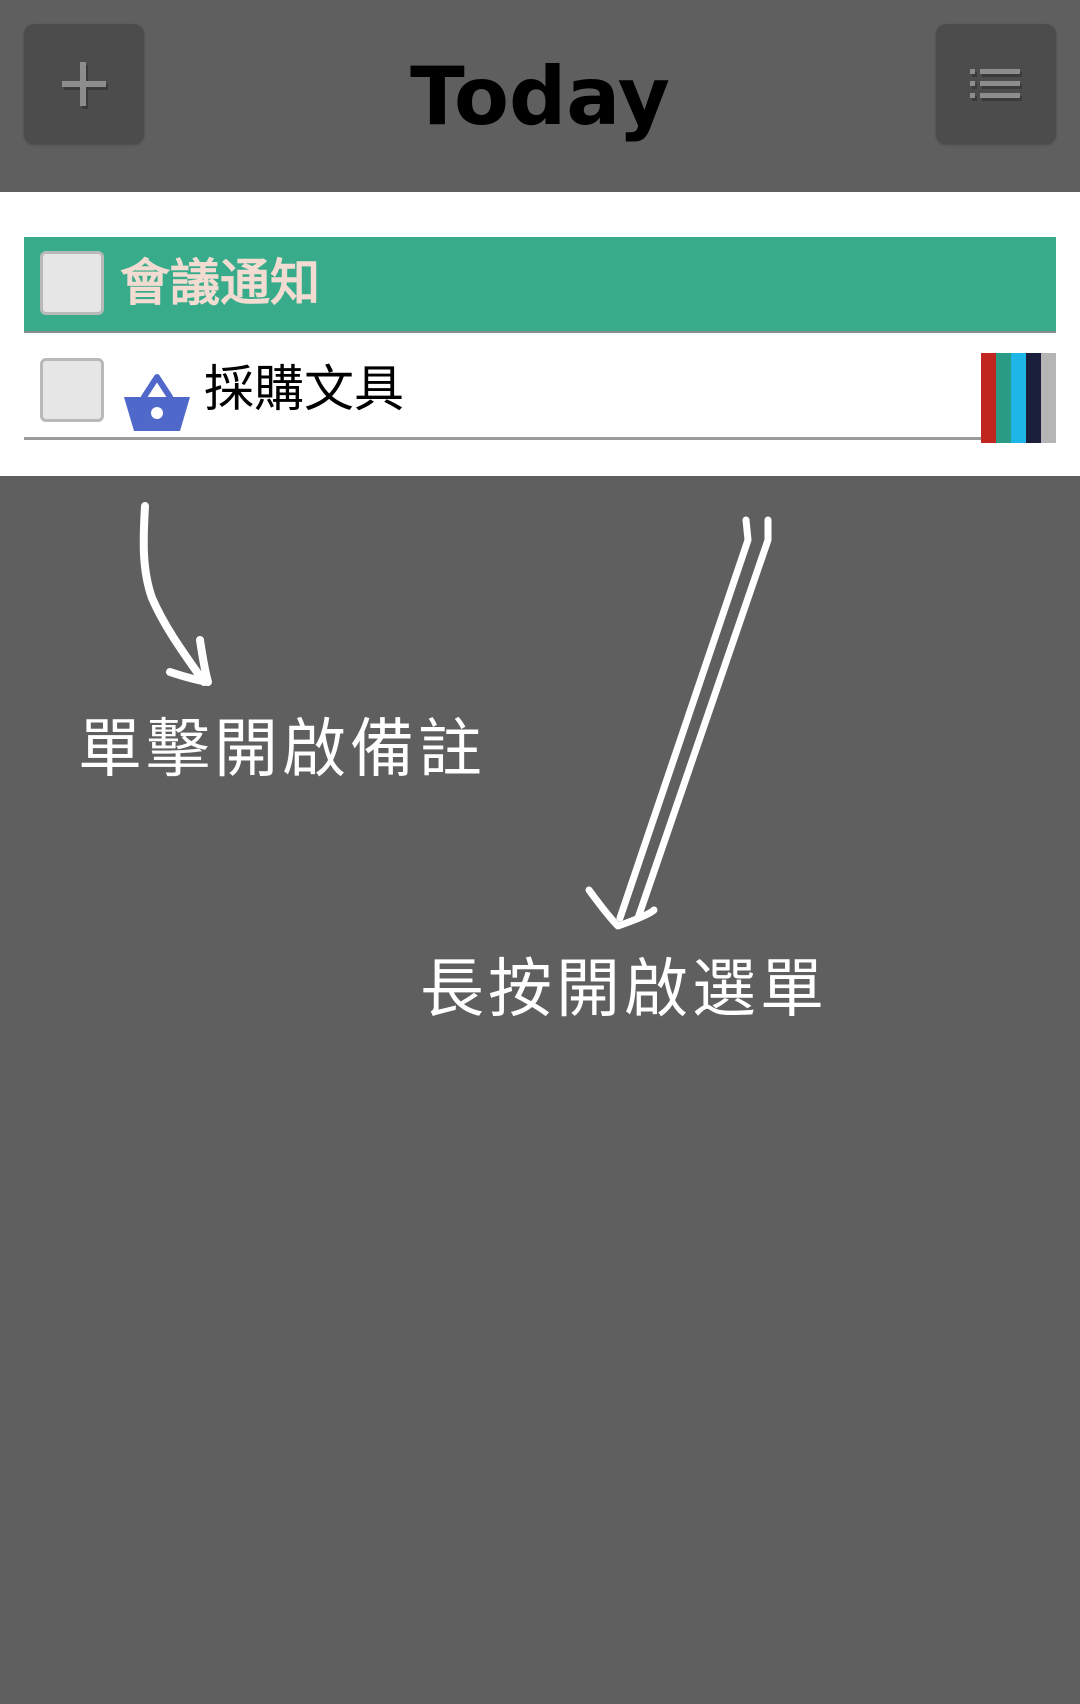 The width and height of the screenshot is (1080, 1704). Describe the element at coordinates (72, 390) in the screenshot. I see `item-checkbox` at that location.